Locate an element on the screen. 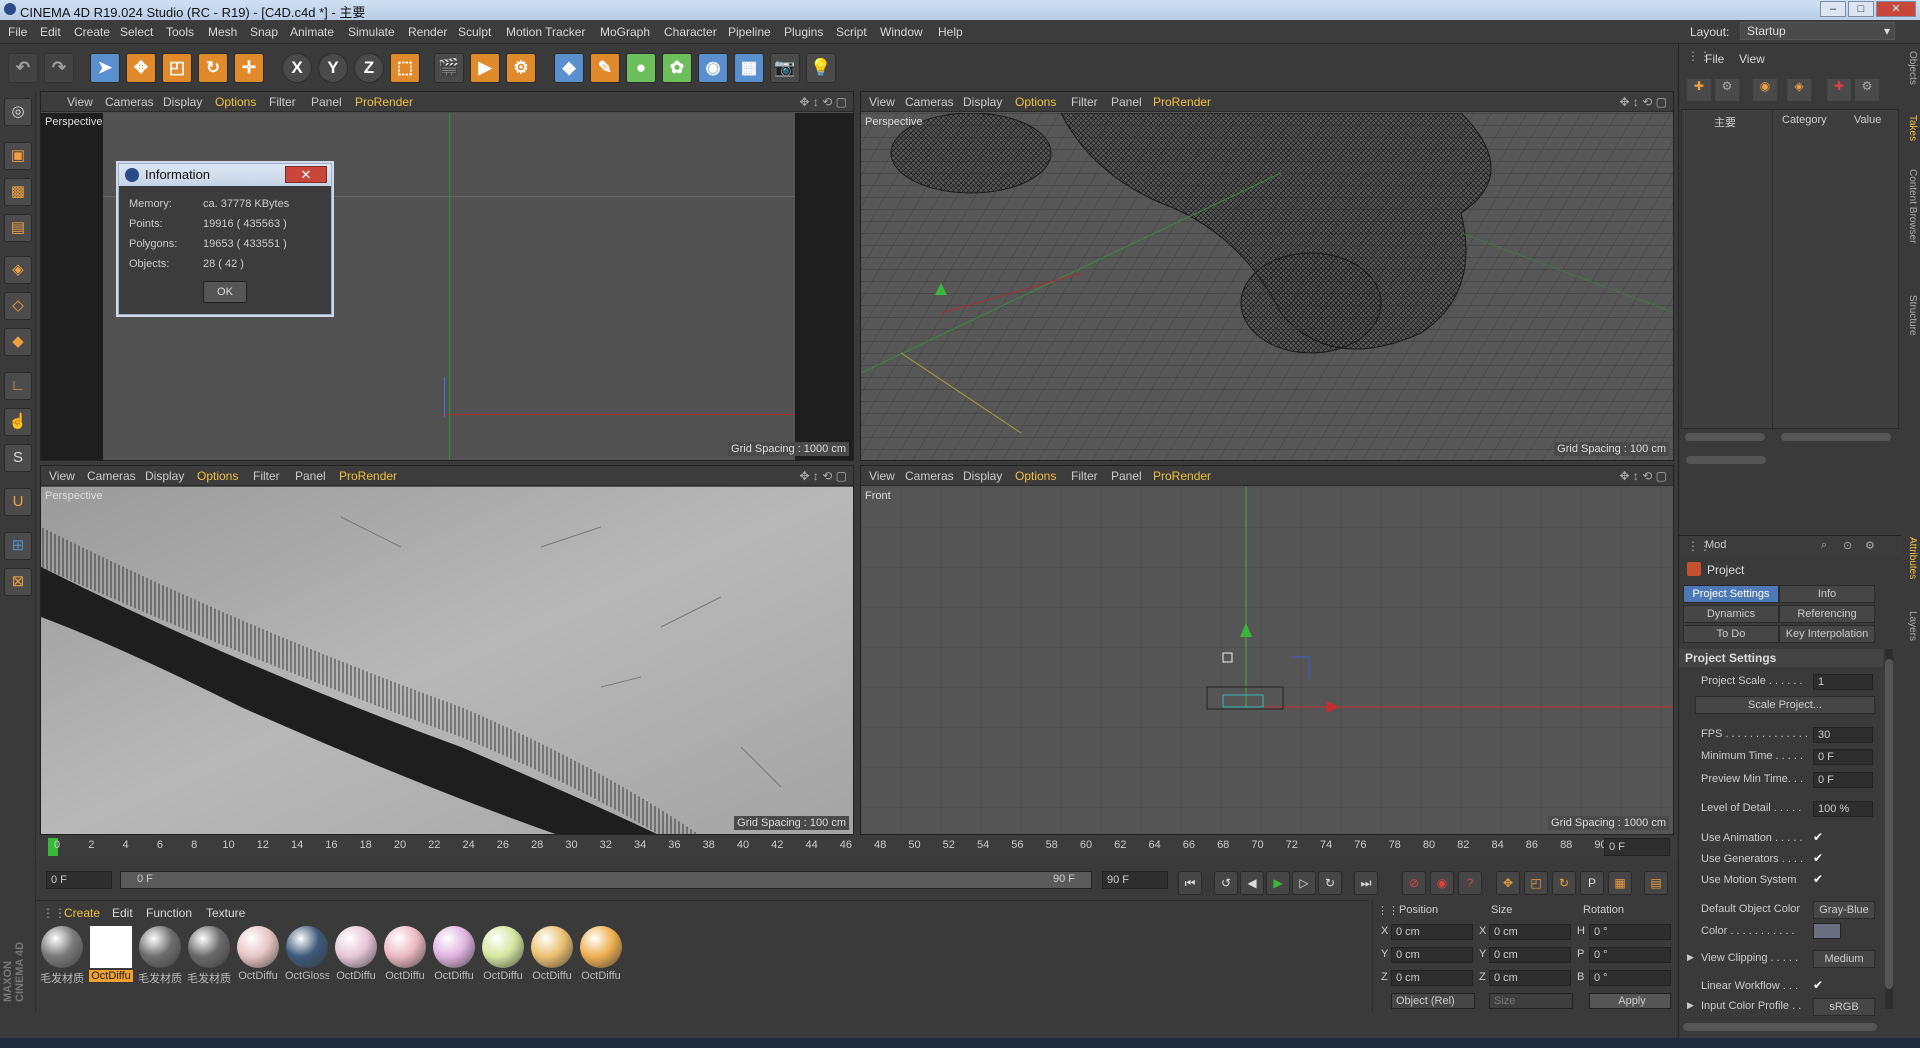 This screenshot has height=1048, width=1920. side-tab-objects: Objects is located at coordinates (1910, 81).